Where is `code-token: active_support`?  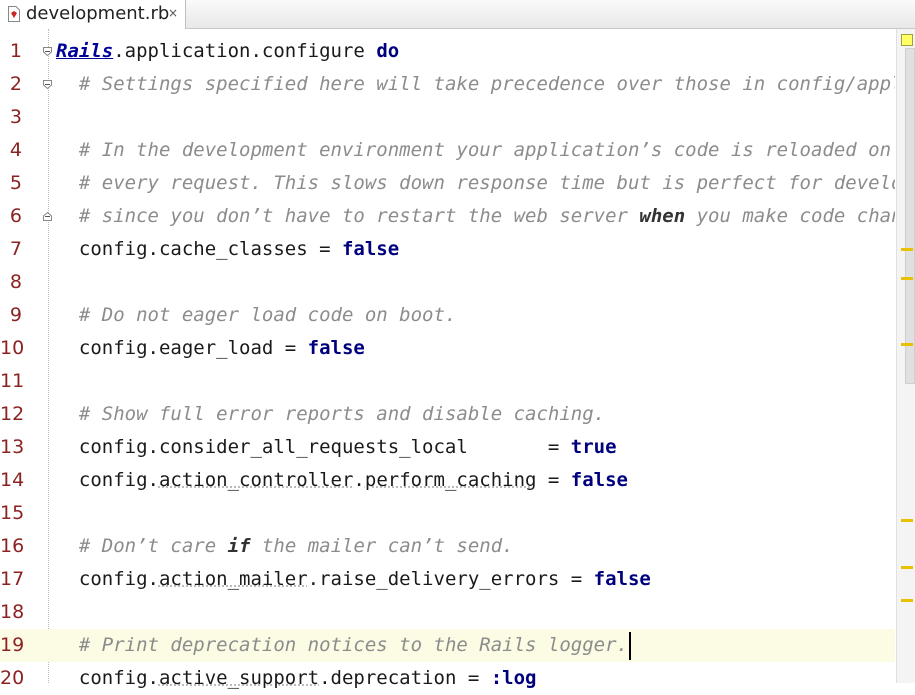
code-token: active_support is located at coordinates (239, 678).